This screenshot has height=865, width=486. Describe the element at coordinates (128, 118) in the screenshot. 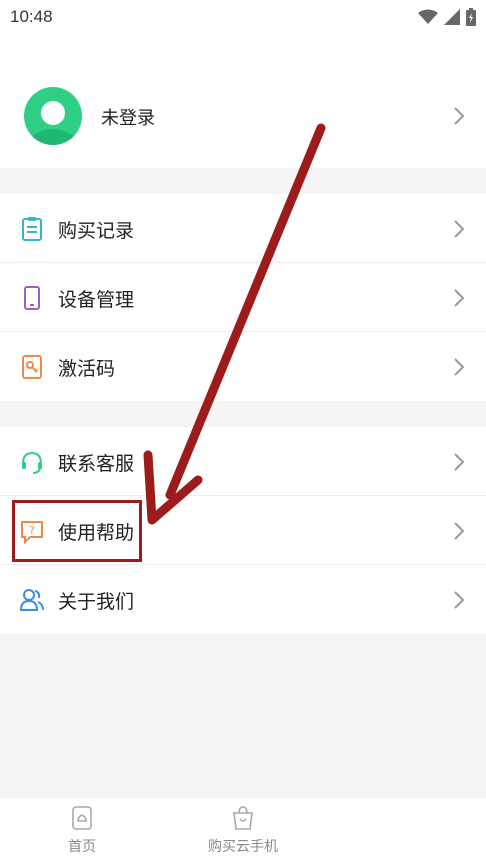

I see `profile-name: 未登录` at that location.